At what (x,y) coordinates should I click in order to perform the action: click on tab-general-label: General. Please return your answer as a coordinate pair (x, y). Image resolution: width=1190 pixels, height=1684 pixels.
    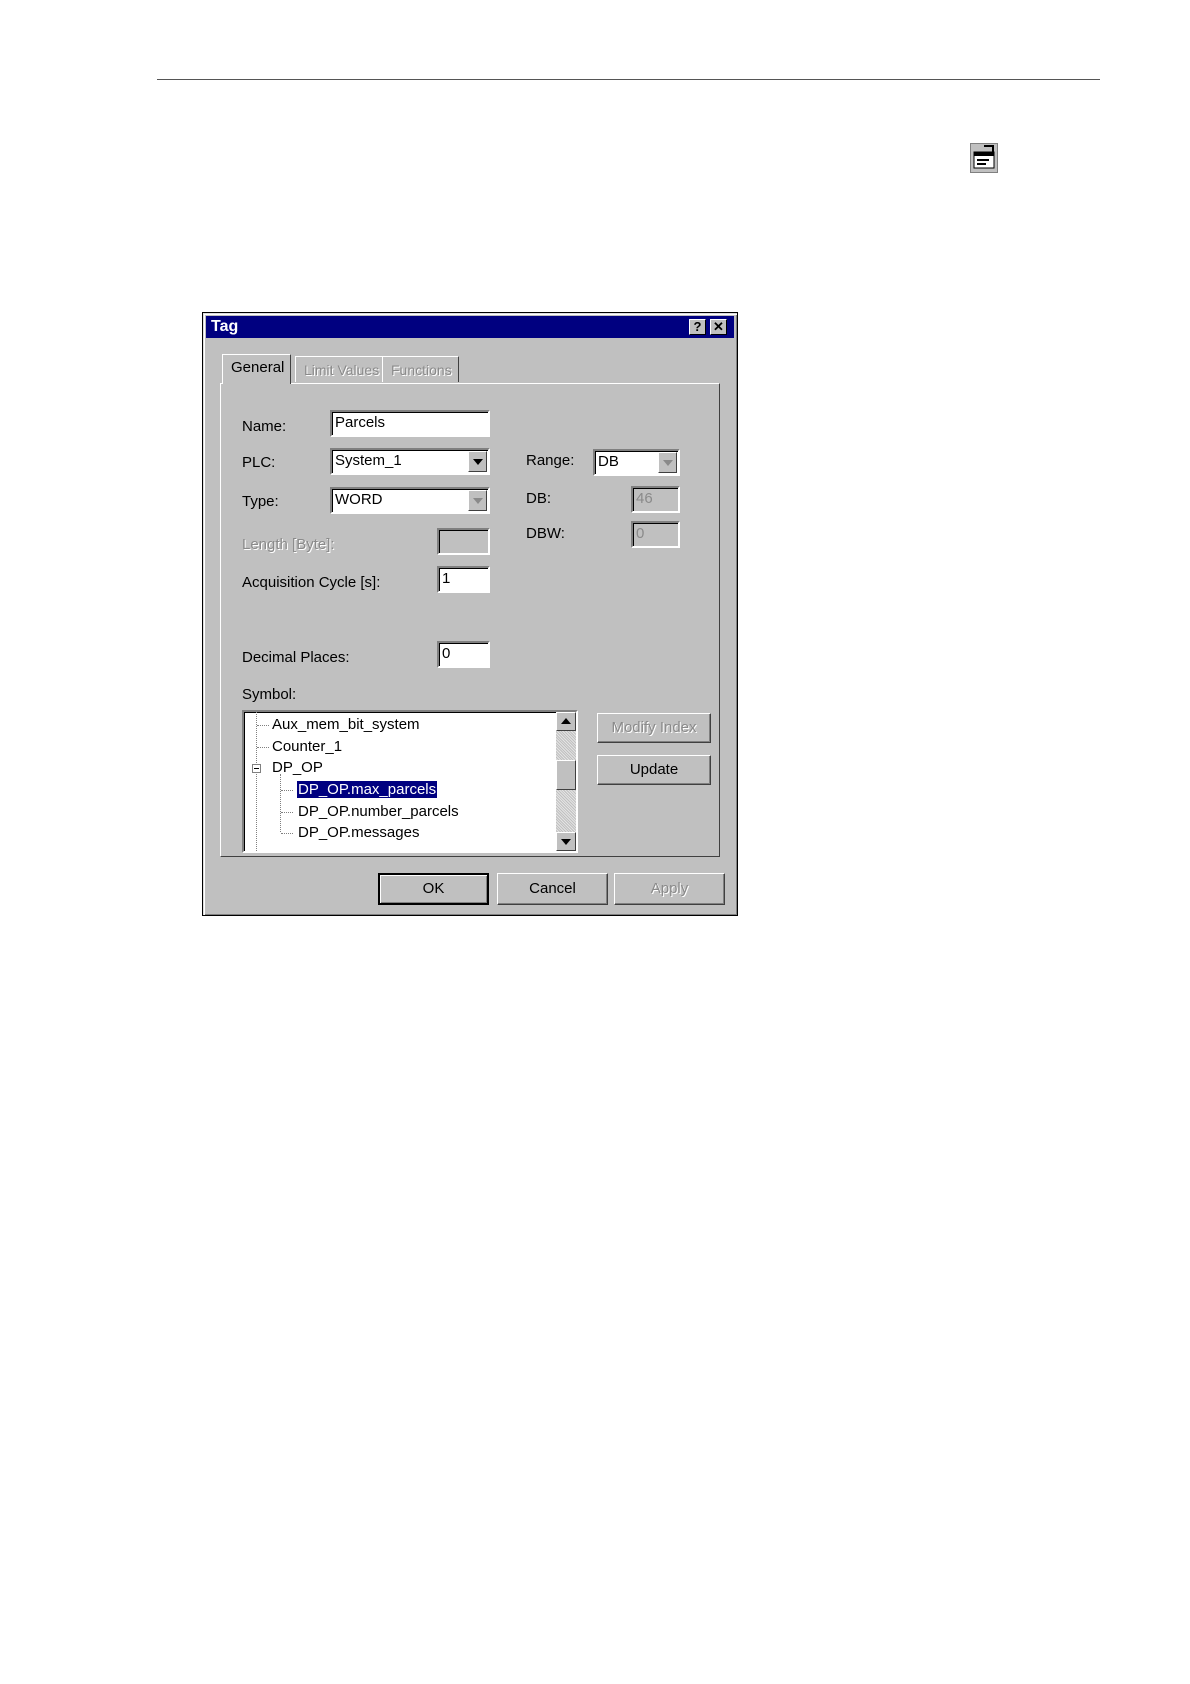
    Looking at the image, I should click on (258, 367).